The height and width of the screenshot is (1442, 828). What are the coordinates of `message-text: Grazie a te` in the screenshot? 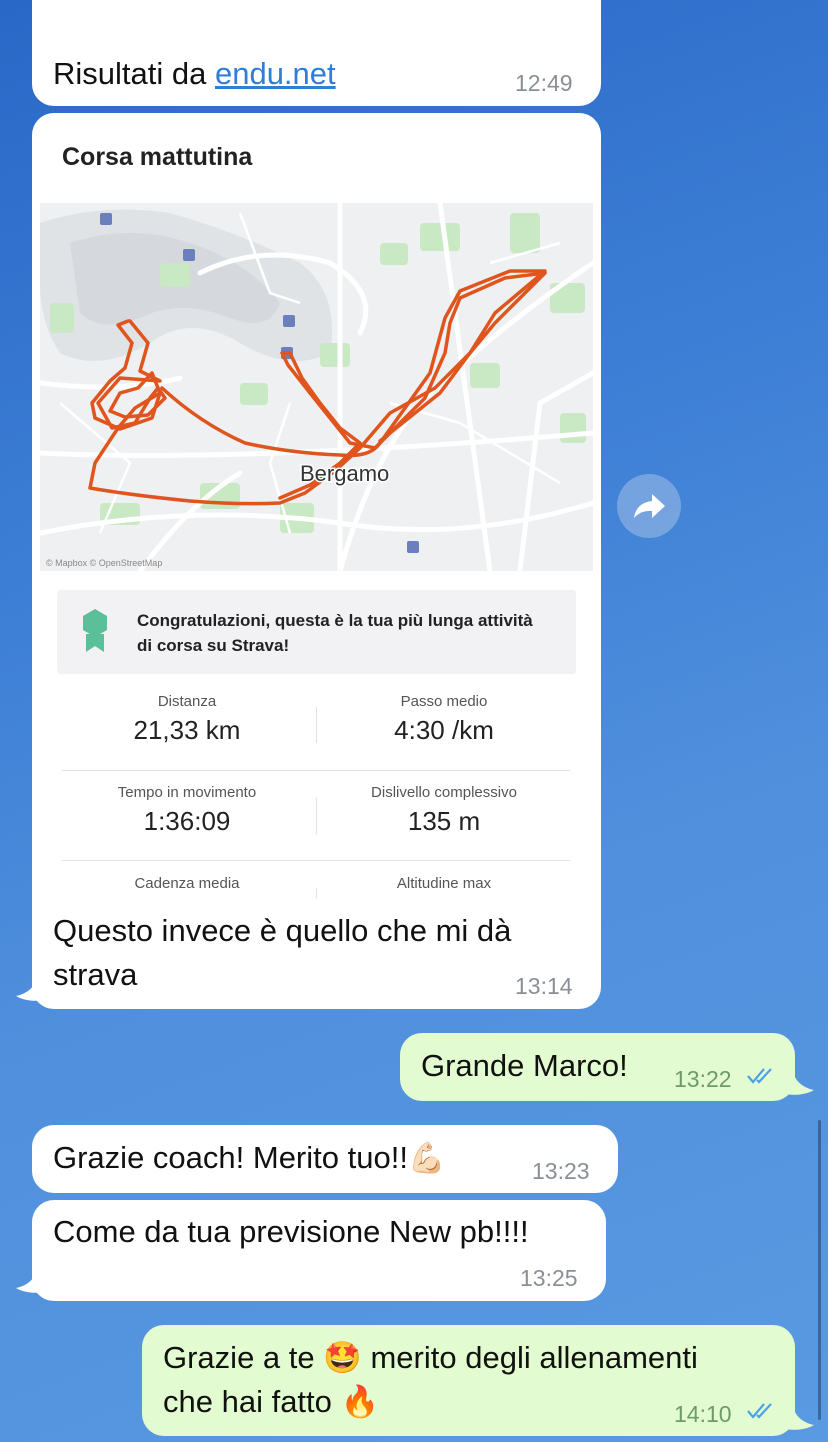 It's located at (239, 1357).